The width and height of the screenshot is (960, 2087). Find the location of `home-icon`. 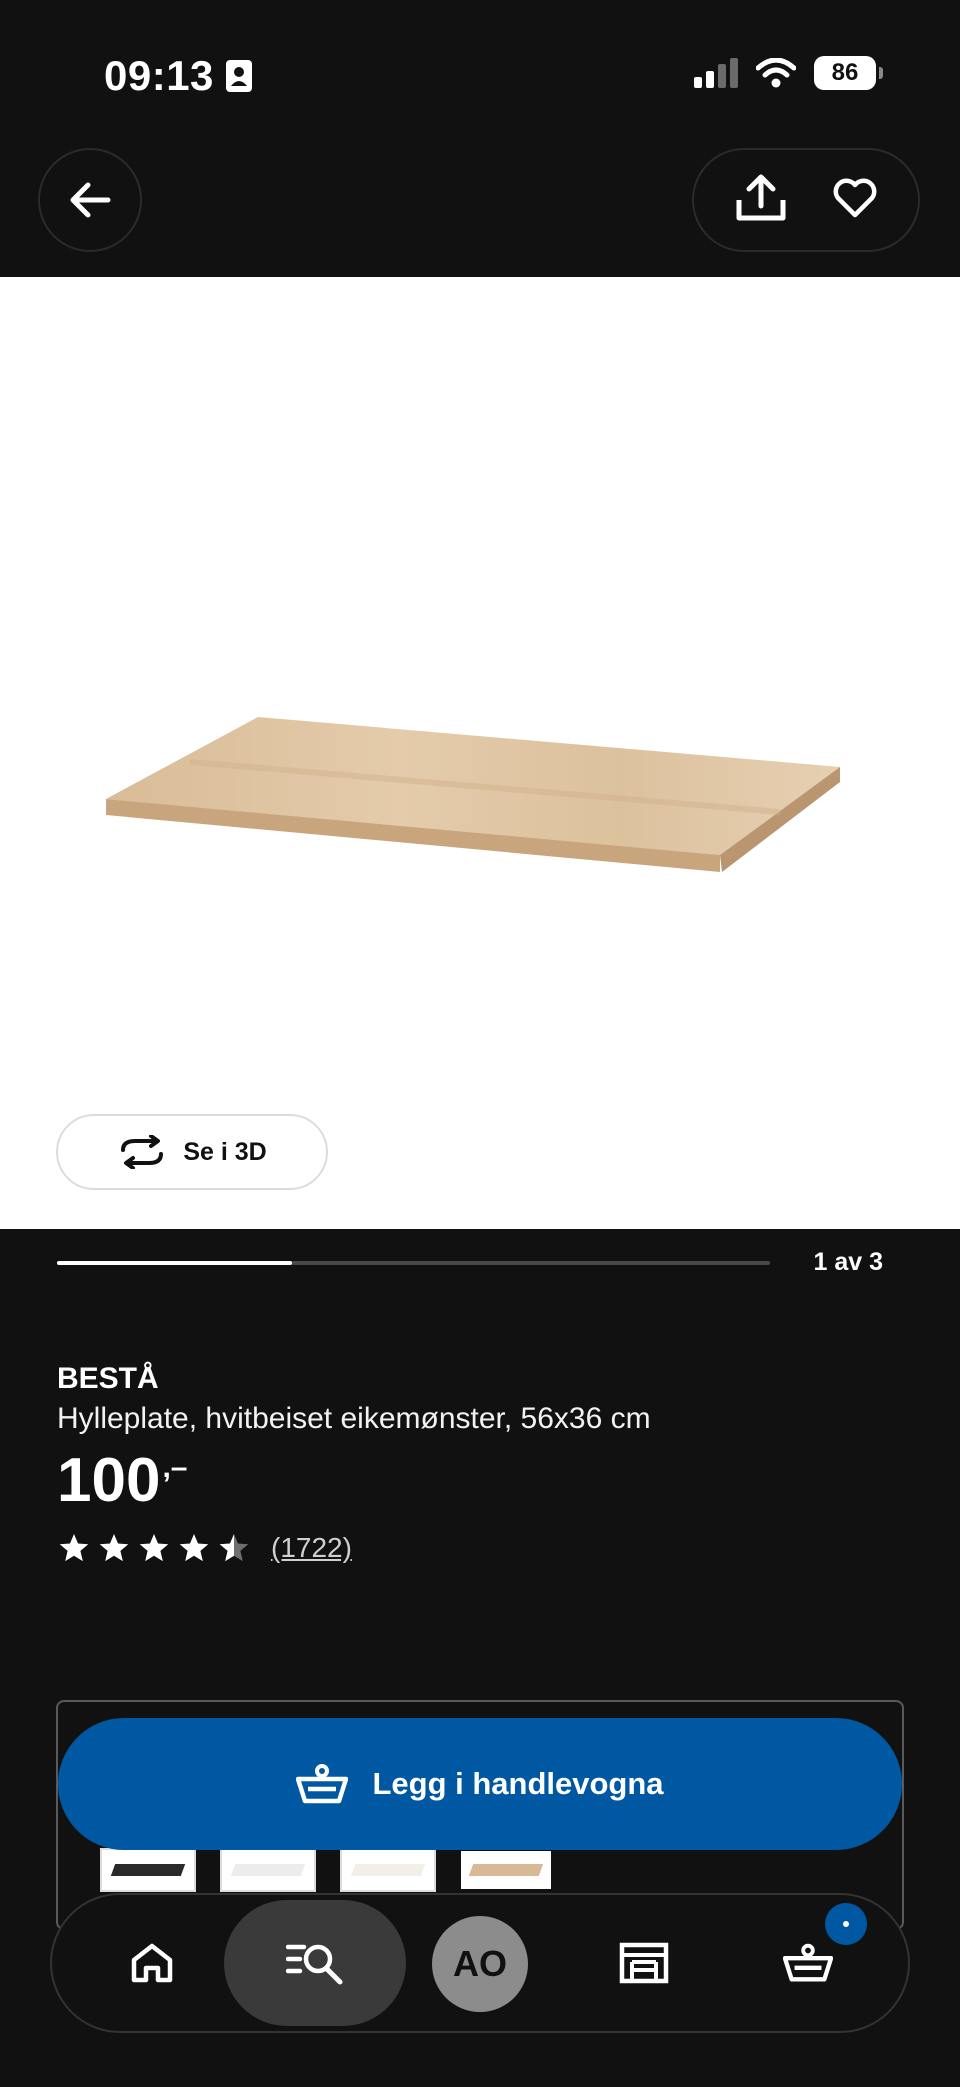

home-icon is located at coordinates (152, 1963).